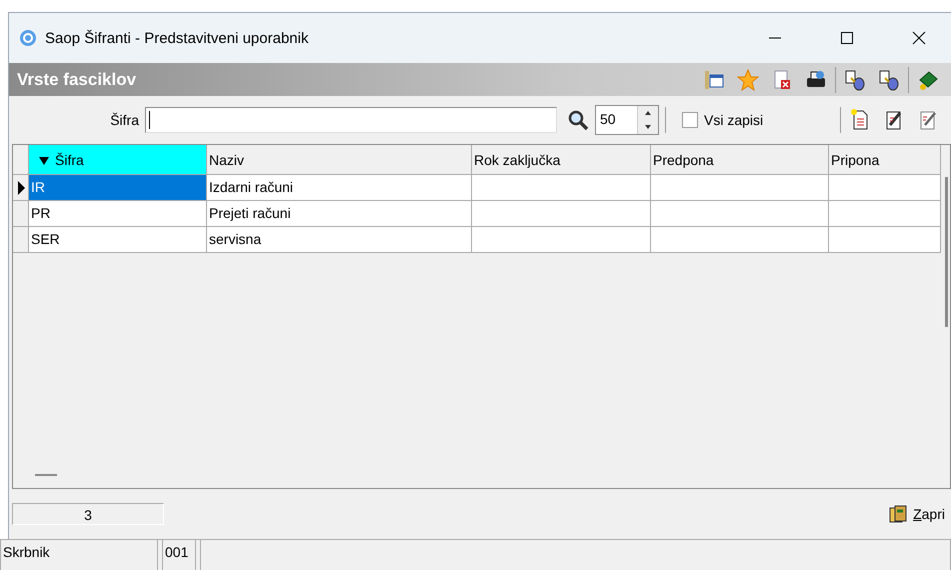  Describe the element at coordinates (179, 555) in the screenshot. I see `status-value: 001` at that location.